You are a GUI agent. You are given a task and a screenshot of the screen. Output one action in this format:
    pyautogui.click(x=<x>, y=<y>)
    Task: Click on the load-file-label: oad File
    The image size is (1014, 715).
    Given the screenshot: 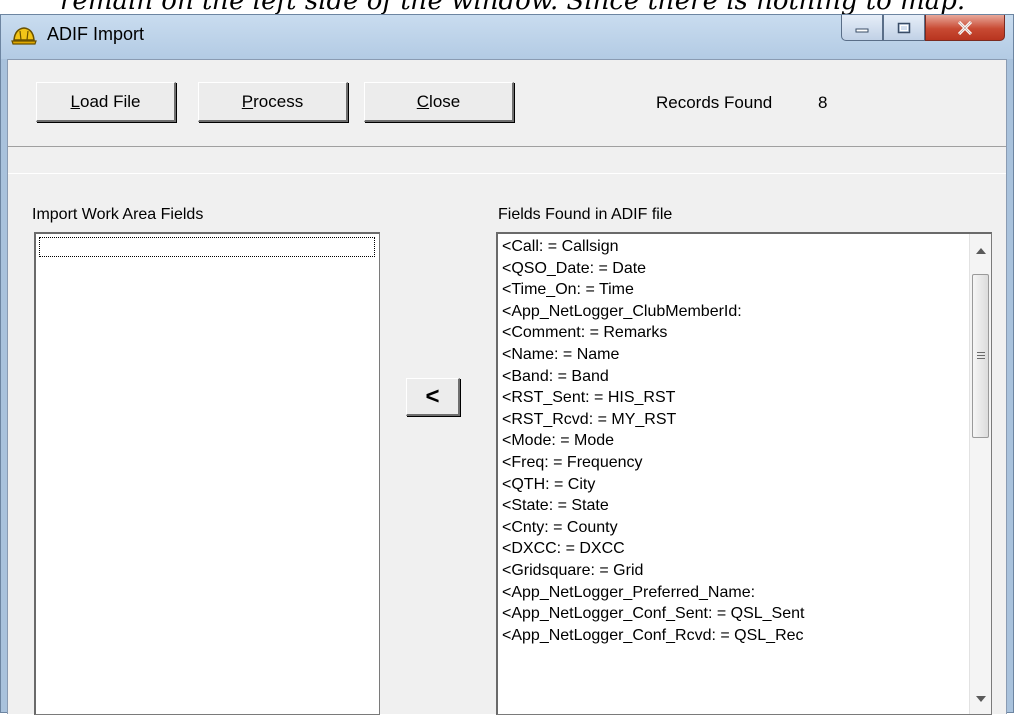 What is the action you would take?
    pyautogui.click(x=110, y=101)
    